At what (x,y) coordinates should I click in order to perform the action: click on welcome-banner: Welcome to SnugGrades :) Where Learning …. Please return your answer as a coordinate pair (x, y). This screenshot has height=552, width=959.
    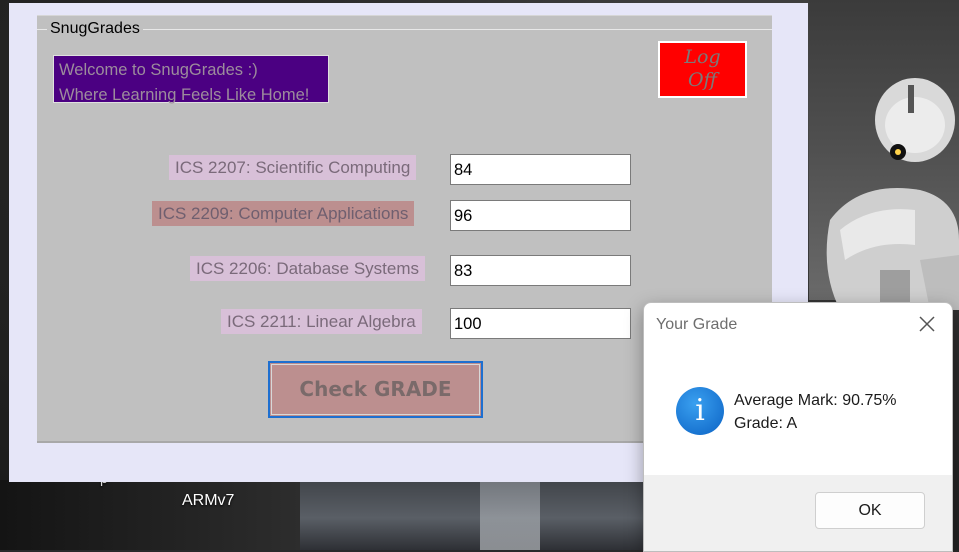
    Looking at the image, I should click on (191, 79).